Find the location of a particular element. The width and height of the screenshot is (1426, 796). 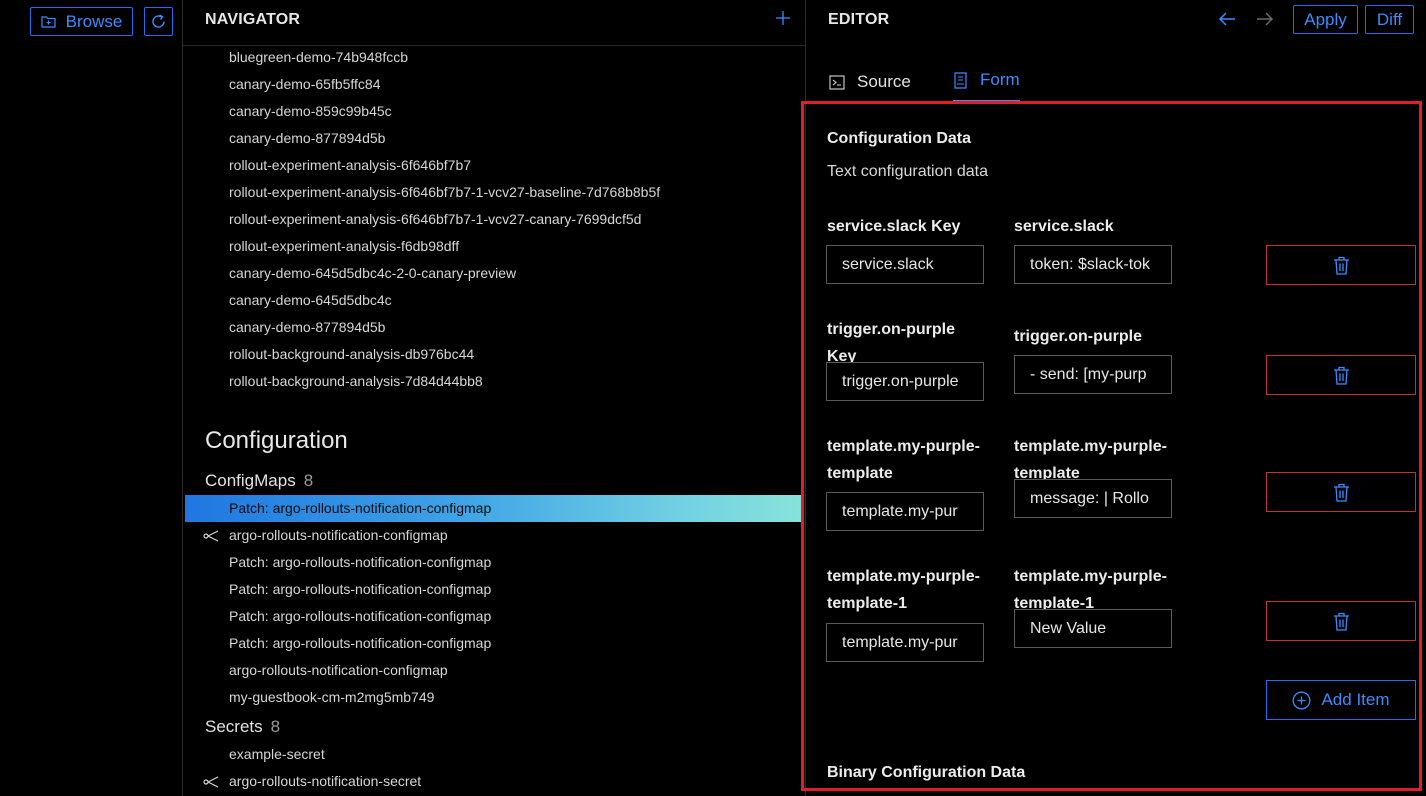

configuration-section-title: Configuration is located at coordinates (276, 440).